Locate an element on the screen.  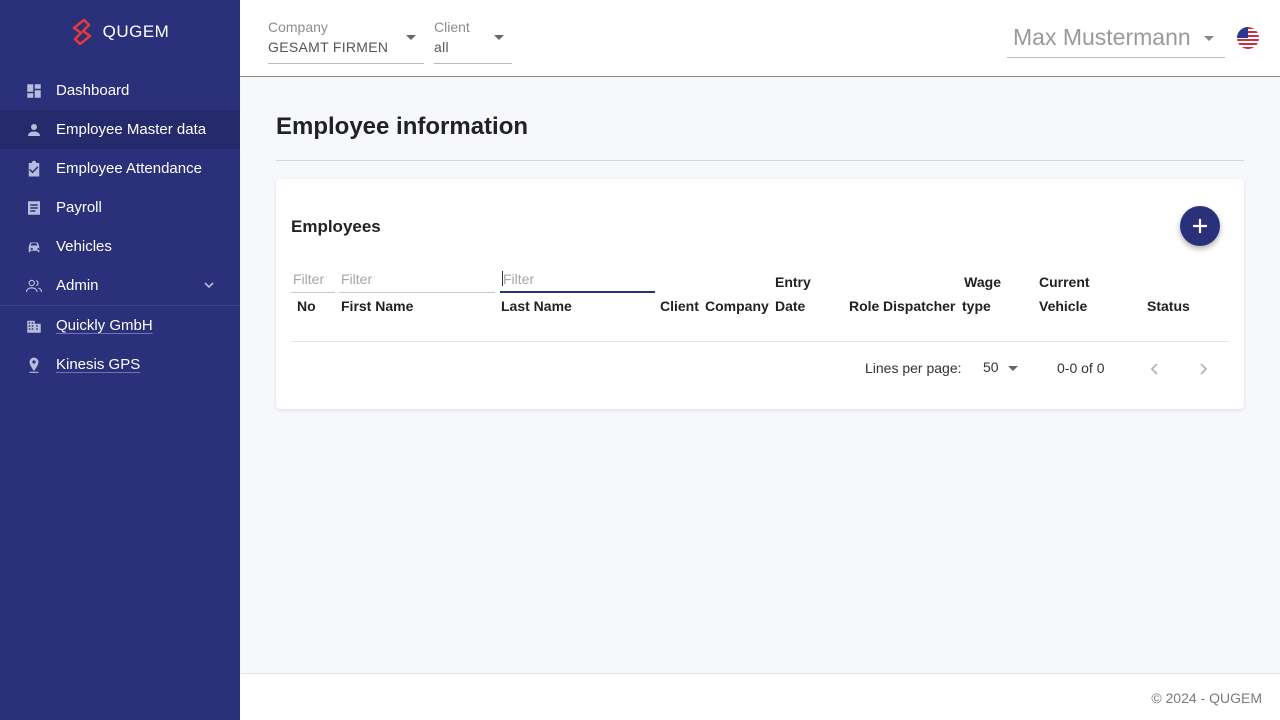
clipboard-check-icon is located at coordinates (34, 169).